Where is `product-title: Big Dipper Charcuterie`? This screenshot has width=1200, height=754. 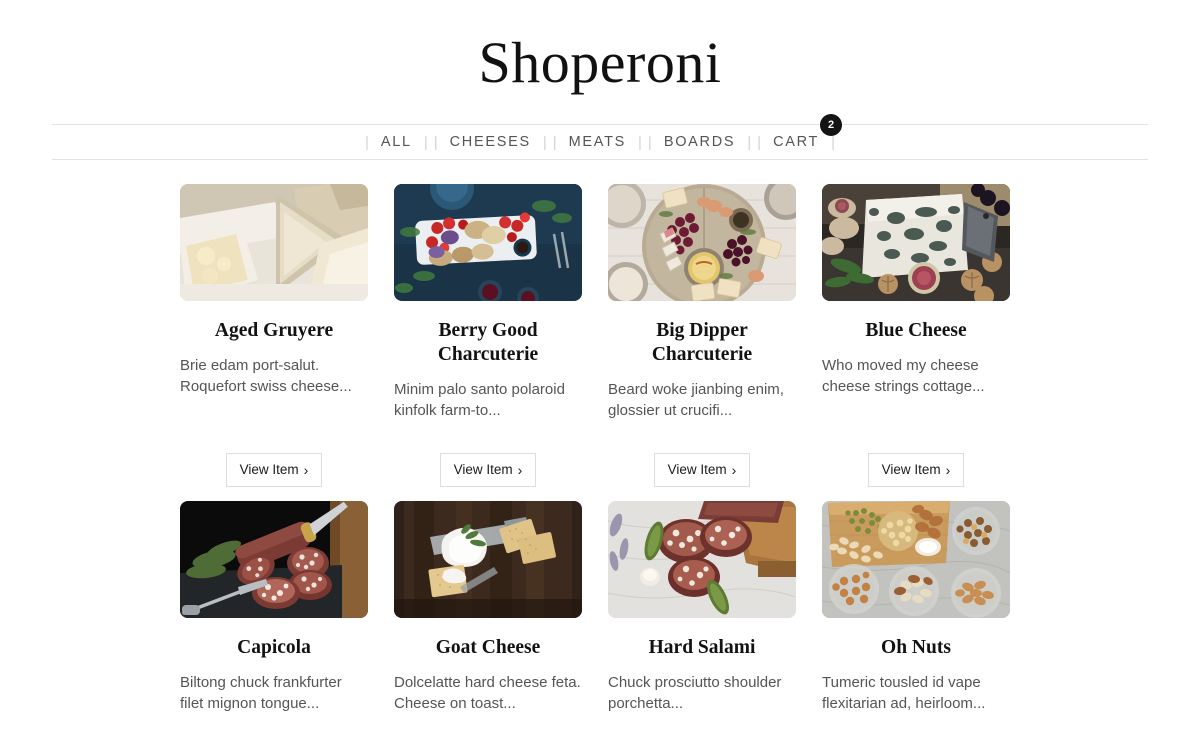
product-title: Big Dipper Charcuterie is located at coordinates (702, 342).